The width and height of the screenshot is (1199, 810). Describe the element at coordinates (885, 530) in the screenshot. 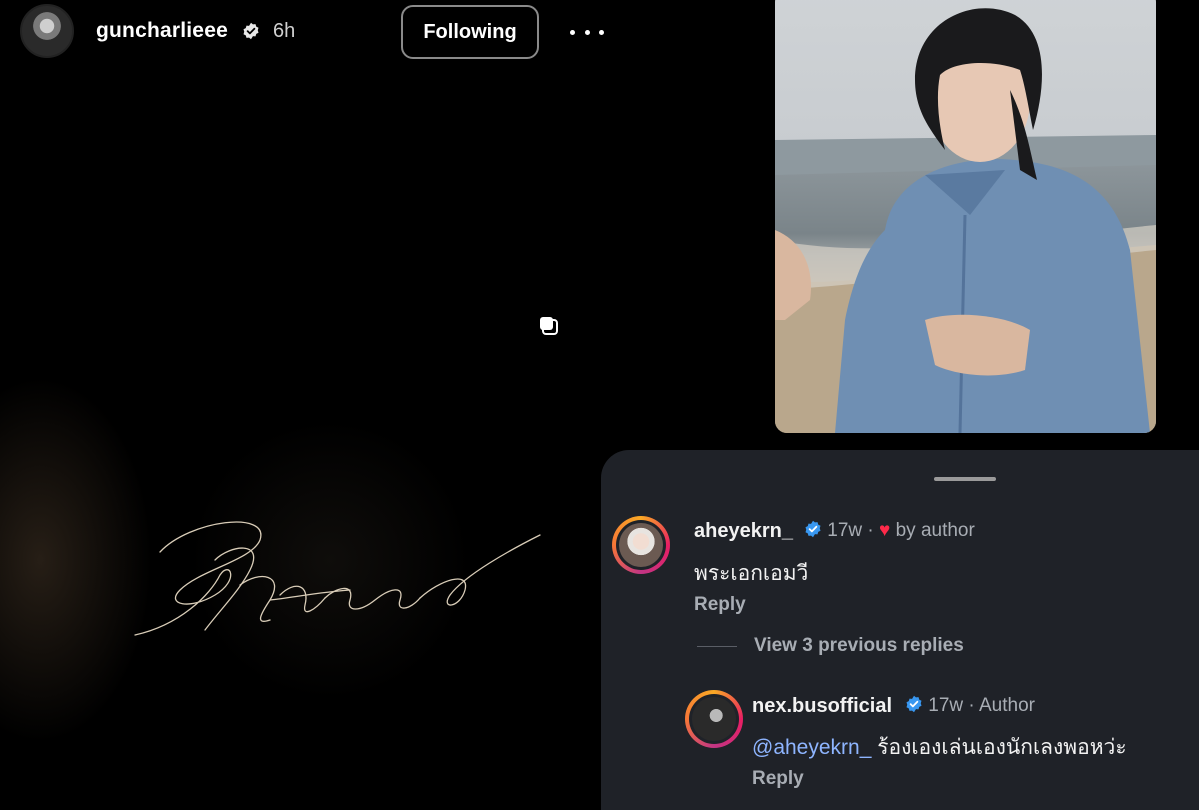

I see `heart-icon: ♥` at that location.